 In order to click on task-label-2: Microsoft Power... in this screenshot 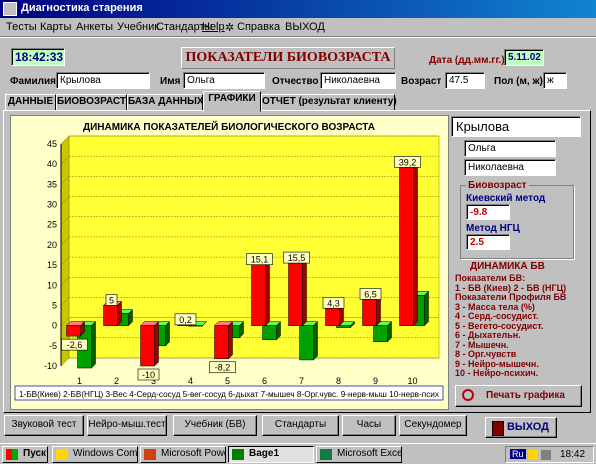, I will do `click(193, 453)`.